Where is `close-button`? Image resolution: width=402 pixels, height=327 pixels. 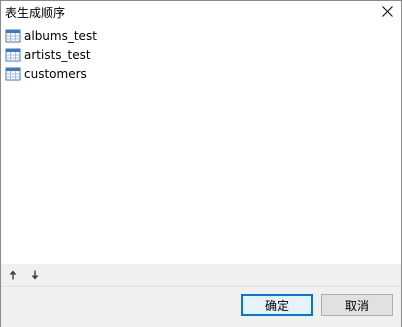 close-button is located at coordinates (387, 11).